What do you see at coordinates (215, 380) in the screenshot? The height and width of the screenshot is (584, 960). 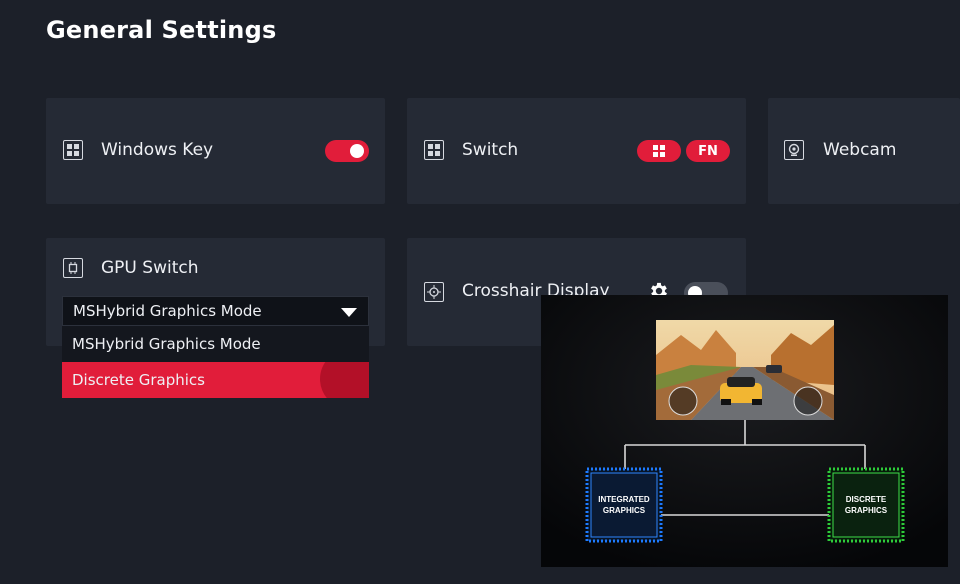 I see `dropdown-option-discrete: Discrete Graphics` at bounding box center [215, 380].